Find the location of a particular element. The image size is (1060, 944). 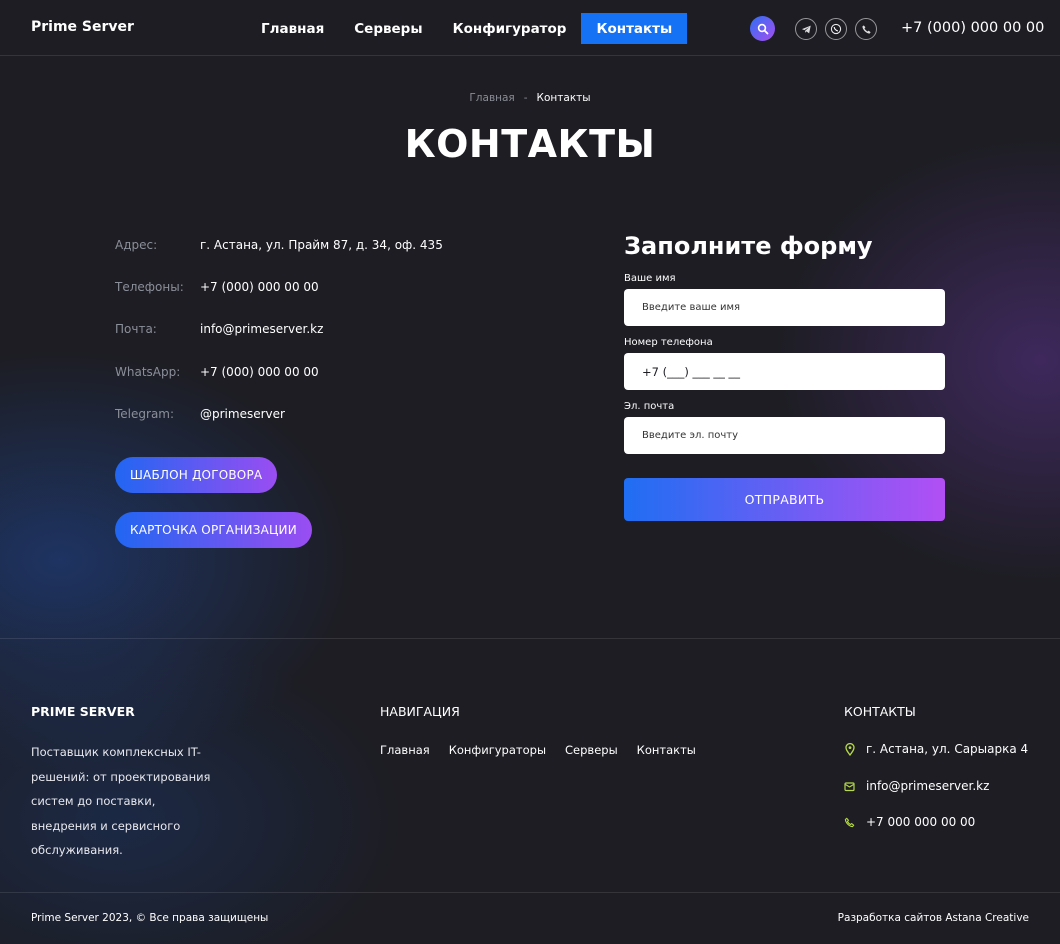

footer-address-text: г. Астана, ул. Сарыарка 4 is located at coordinates (947, 749).